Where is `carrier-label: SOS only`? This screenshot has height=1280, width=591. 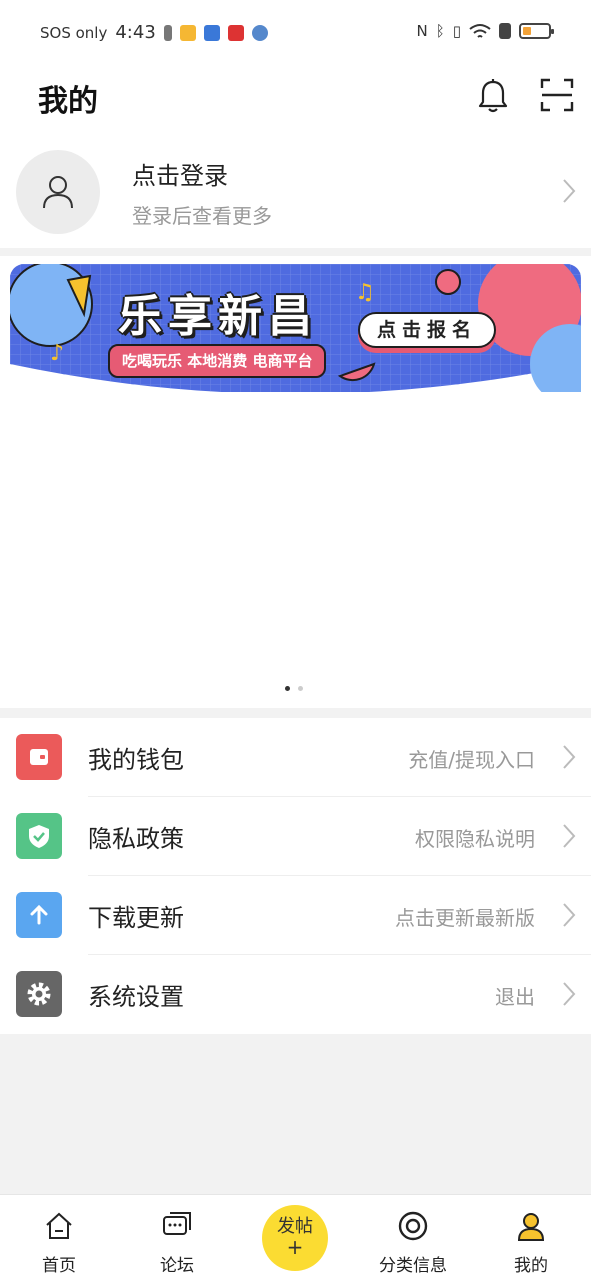 carrier-label: SOS only is located at coordinates (74, 32).